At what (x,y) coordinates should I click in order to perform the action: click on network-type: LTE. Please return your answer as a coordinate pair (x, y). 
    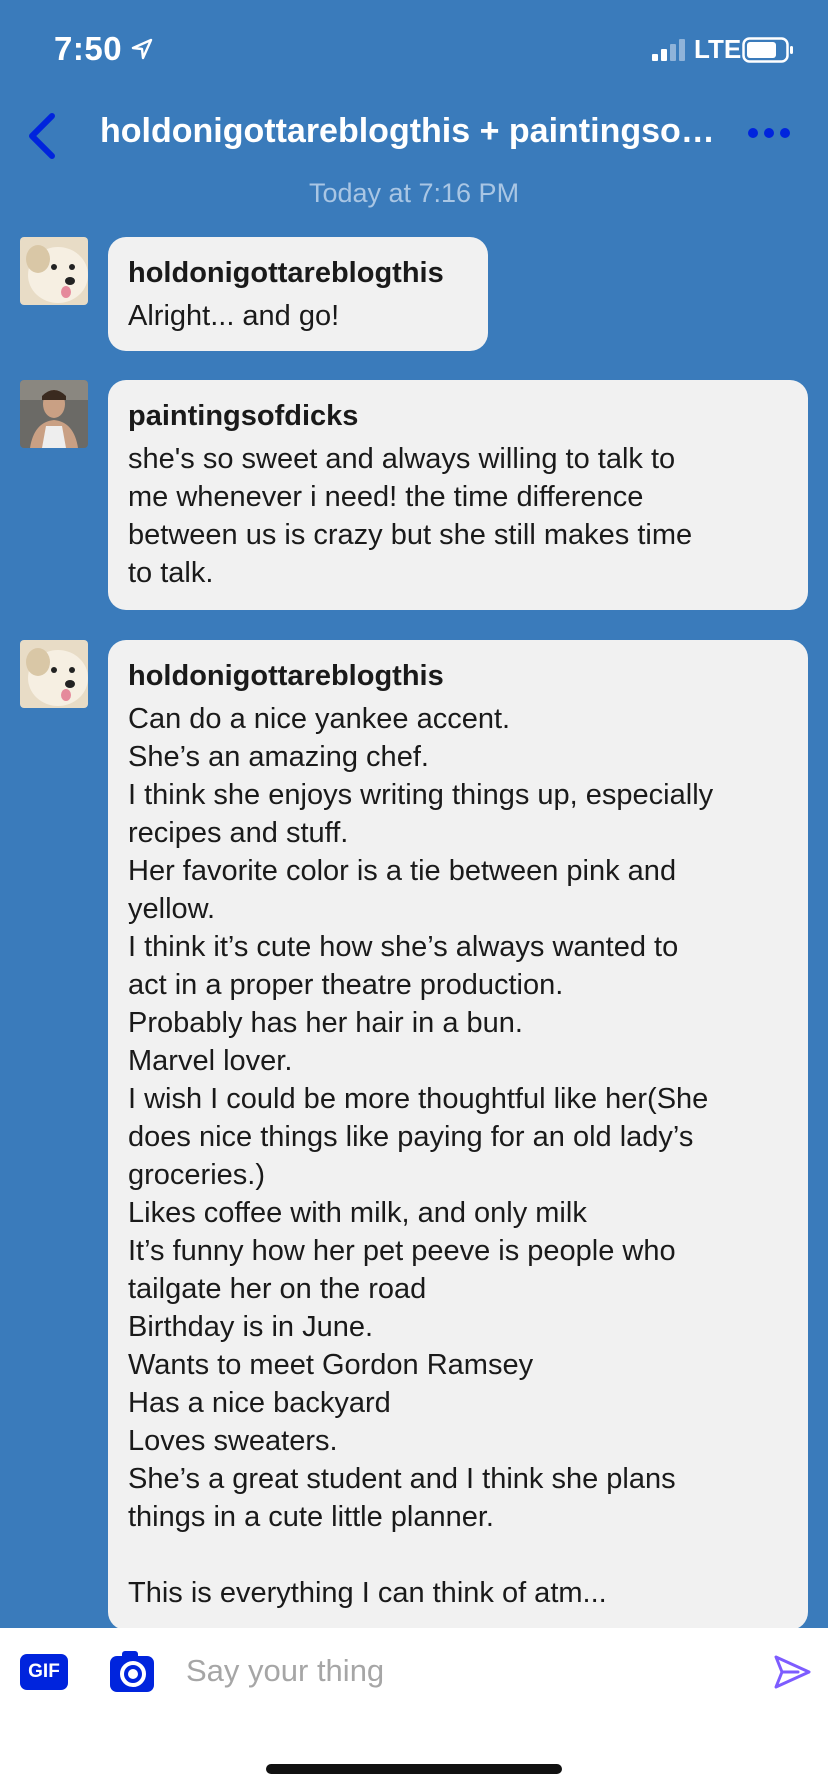
    Looking at the image, I should click on (718, 49).